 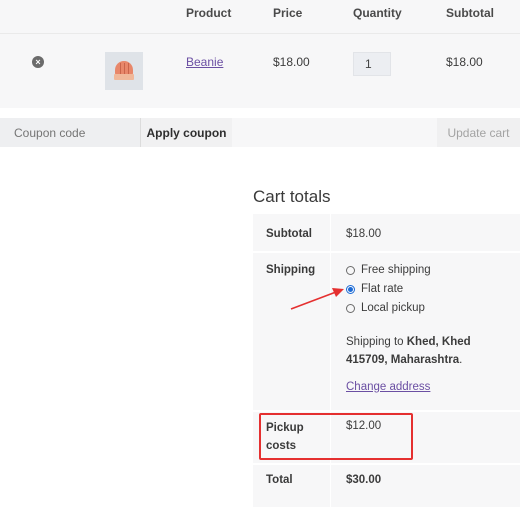 I want to click on coupon-code-input, so click(x=70, y=132).